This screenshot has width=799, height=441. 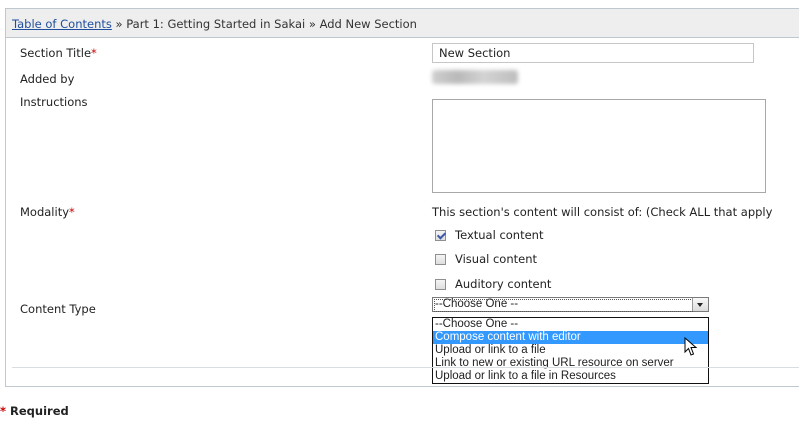 What do you see at coordinates (691, 346) in the screenshot?
I see `mouse-pointer-icon` at bounding box center [691, 346].